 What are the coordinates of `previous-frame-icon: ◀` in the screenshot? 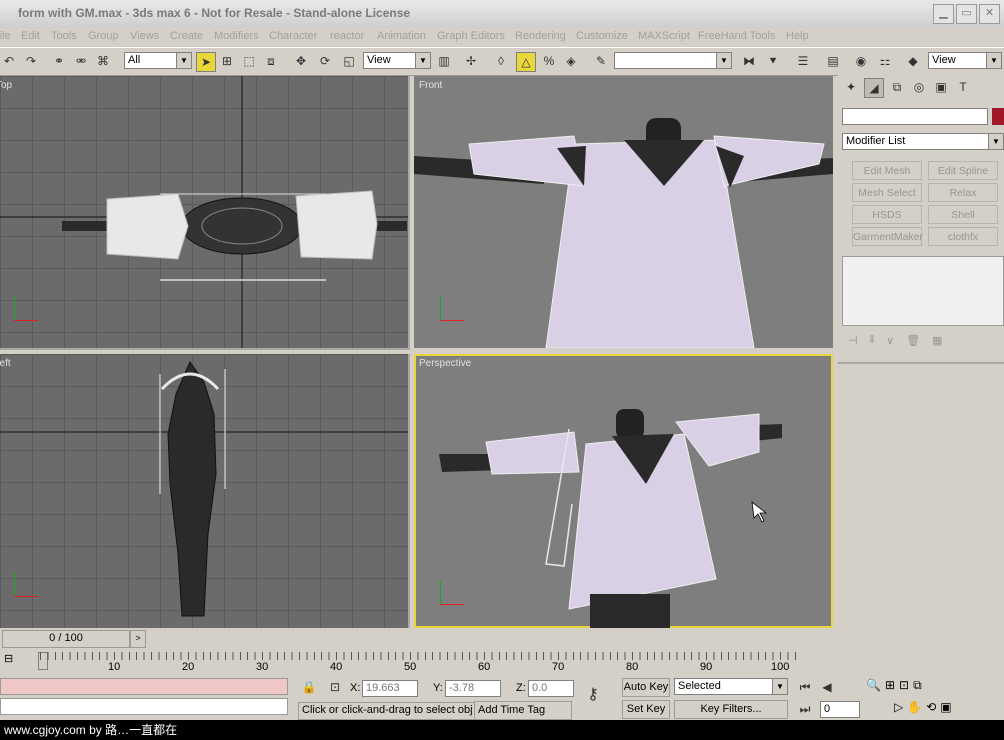 It's located at (827, 687).